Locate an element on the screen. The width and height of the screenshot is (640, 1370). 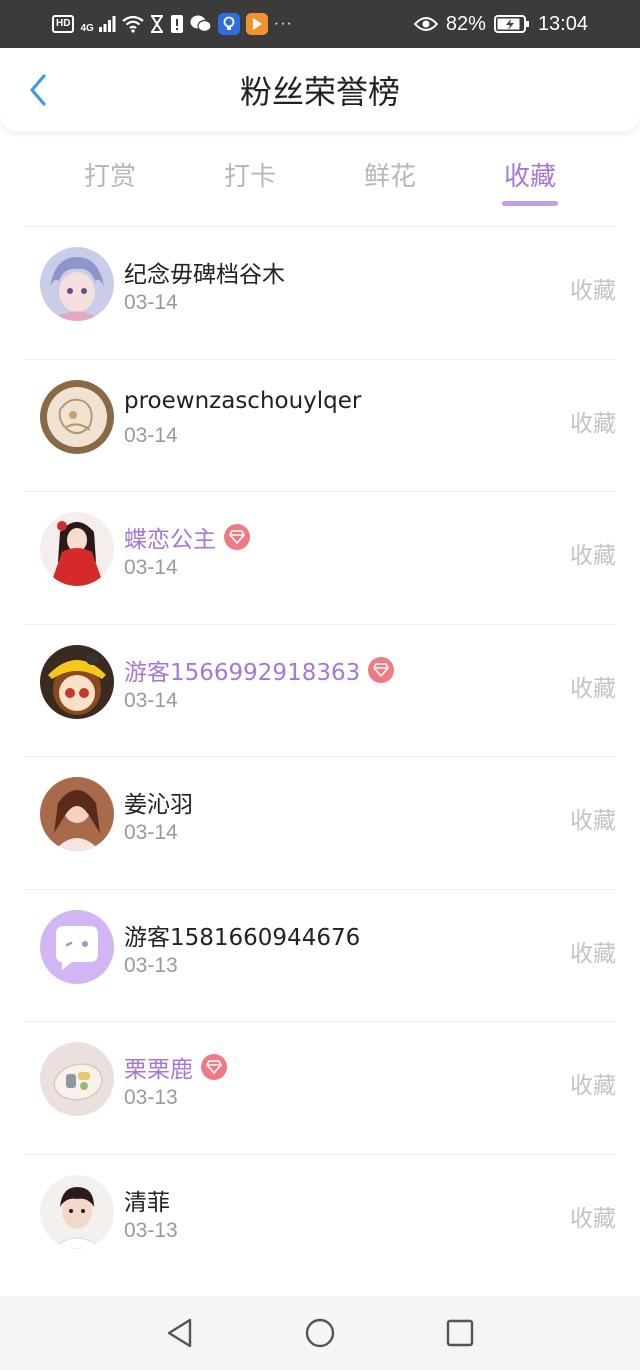
list-item: 清菲 03-13 收藏 is located at coordinates (320, 1220).